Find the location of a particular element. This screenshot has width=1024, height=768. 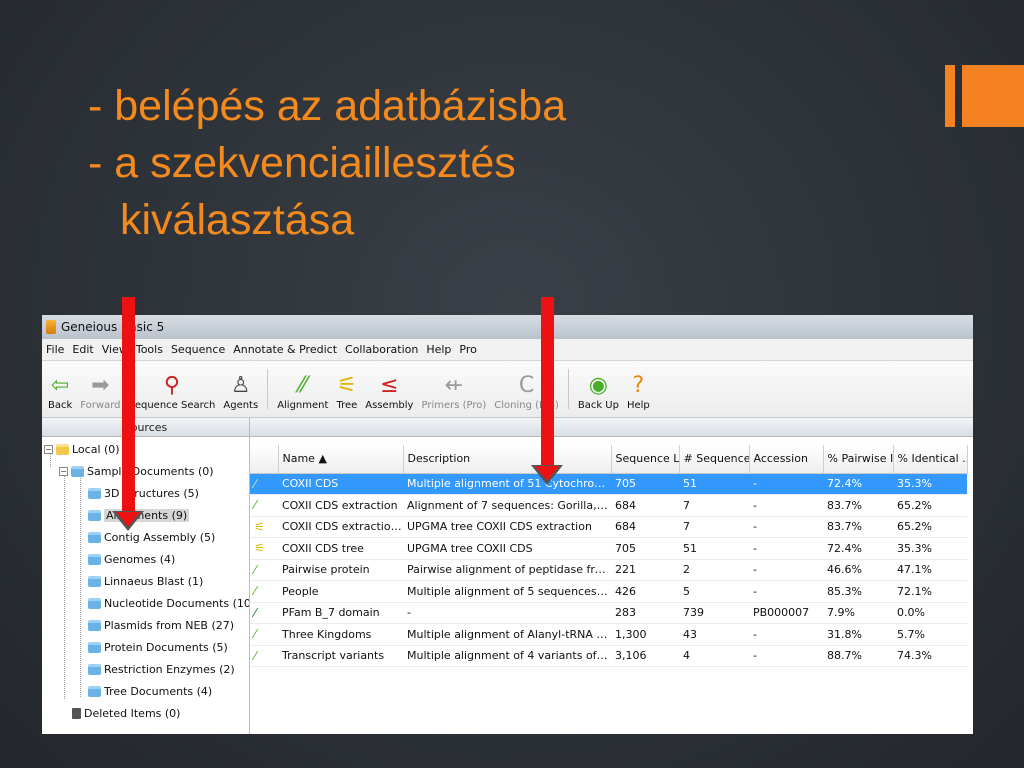

cell-pairwise-identity: 7.9% is located at coordinates (858, 613).